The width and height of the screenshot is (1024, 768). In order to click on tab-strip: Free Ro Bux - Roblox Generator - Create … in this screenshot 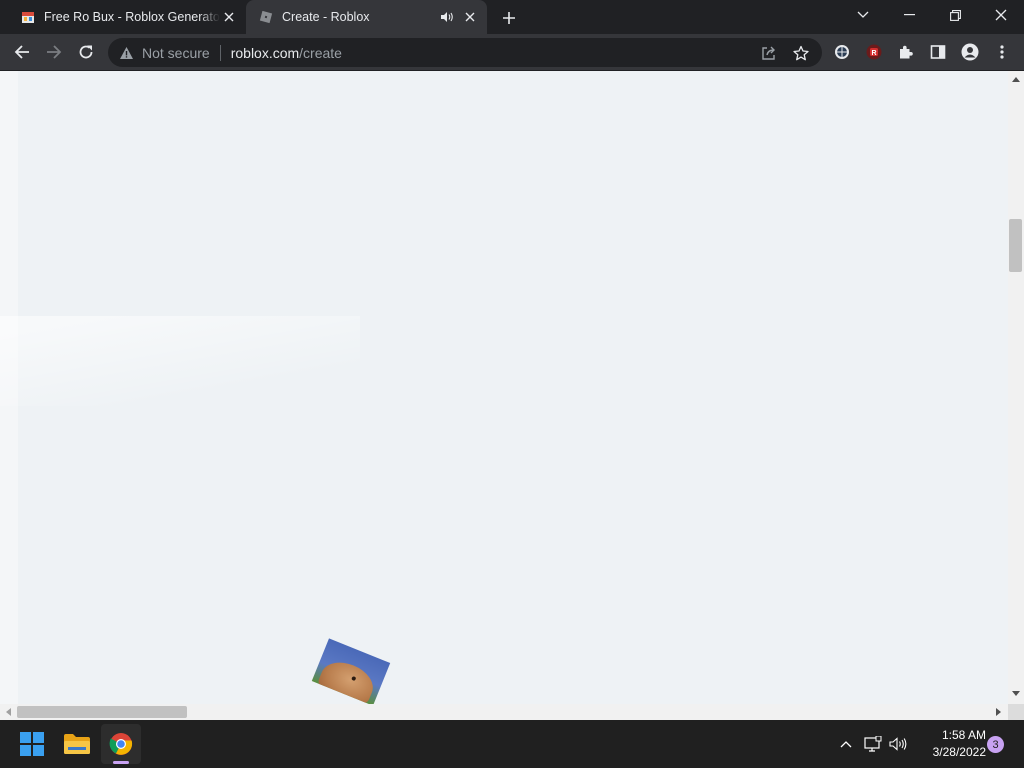, I will do `click(512, 17)`.